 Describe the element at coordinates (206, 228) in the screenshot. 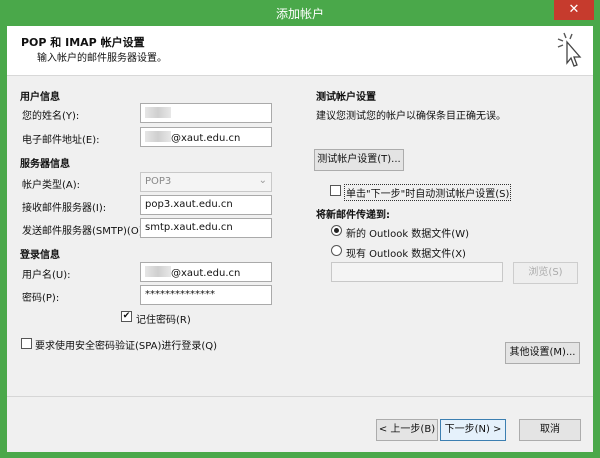

I see `outgoing-server-field: smtp.xaut.edu.cn` at that location.